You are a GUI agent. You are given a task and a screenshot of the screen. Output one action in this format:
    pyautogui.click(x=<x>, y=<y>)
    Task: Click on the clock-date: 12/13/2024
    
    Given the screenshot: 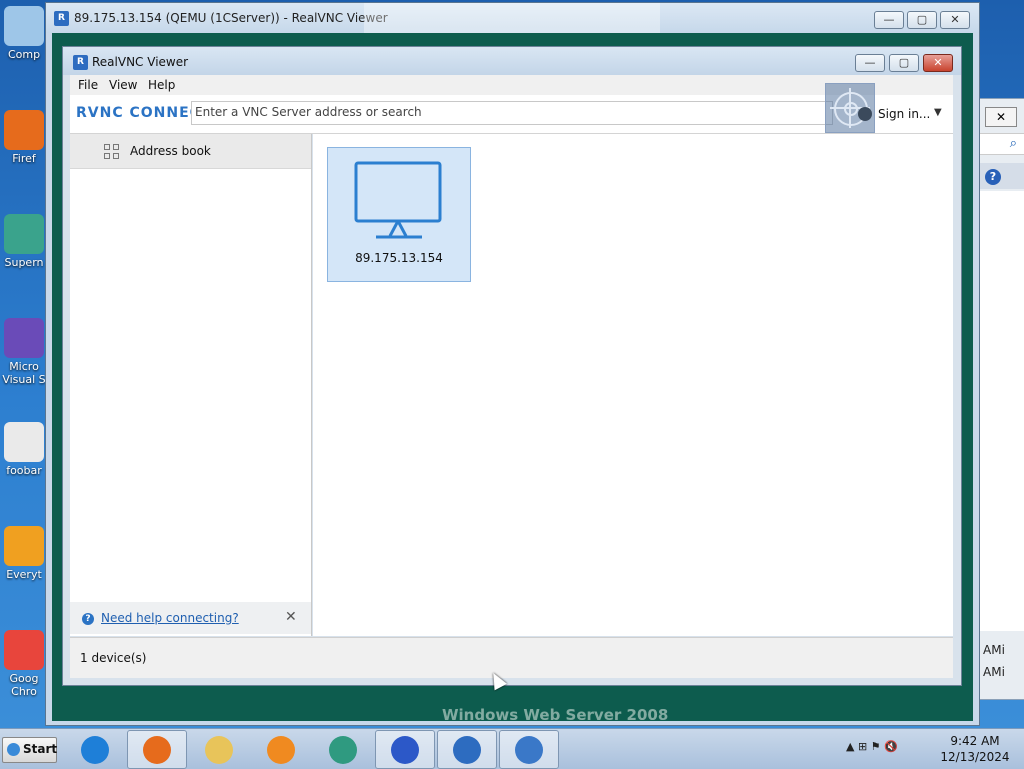 What is the action you would take?
    pyautogui.click(x=975, y=757)
    